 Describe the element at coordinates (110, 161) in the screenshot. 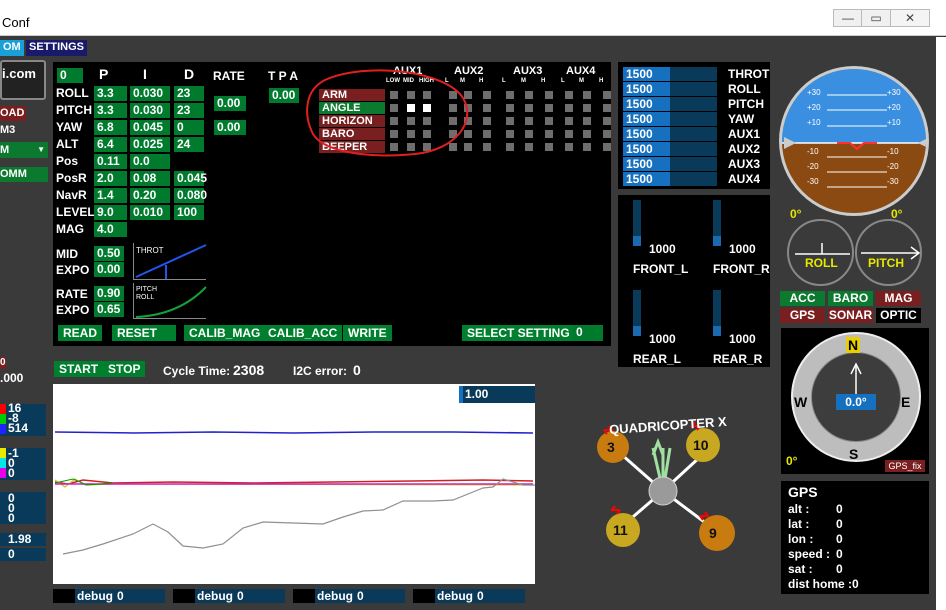

I see `pid-p-field: 0.11` at that location.